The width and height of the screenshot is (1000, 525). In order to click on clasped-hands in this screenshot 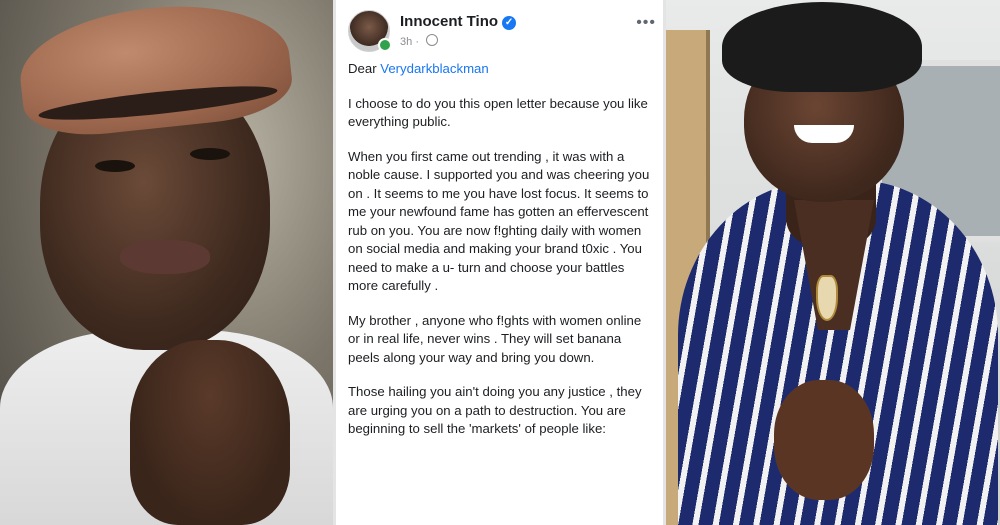, I will do `click(824, 440)`.